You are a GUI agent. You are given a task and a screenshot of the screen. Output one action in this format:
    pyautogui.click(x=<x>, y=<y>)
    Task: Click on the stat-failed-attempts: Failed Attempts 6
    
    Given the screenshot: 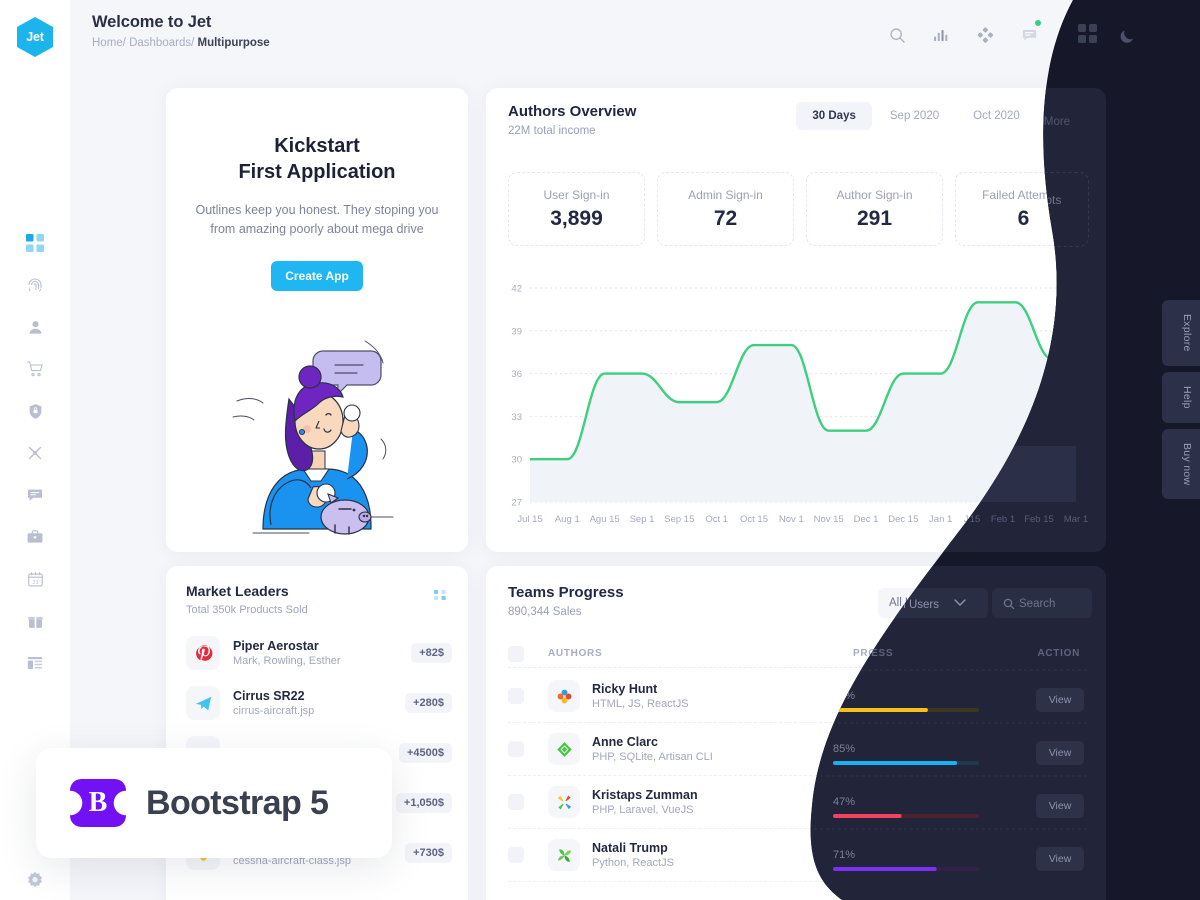 What is the action you would take?
    pyautogui.click(x=1023, y=209)
    